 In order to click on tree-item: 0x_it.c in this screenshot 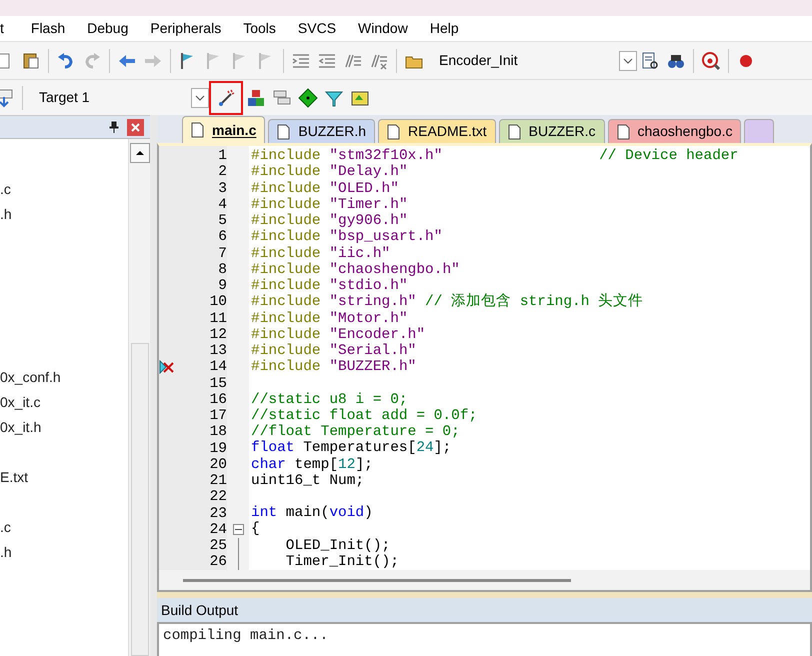, I will do `click(64, 402)`.